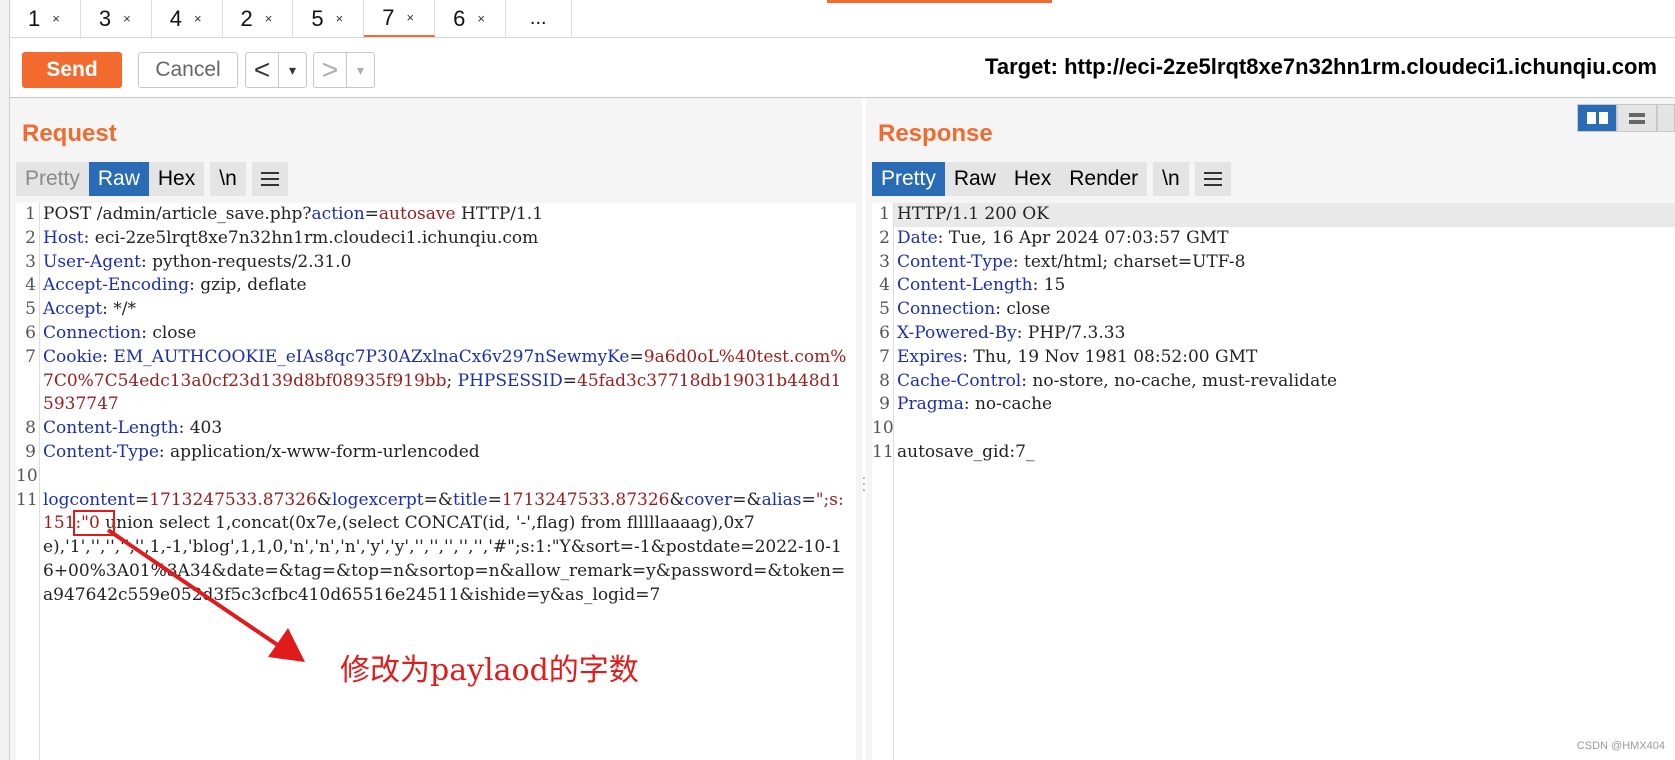 The width and height of the screenshot is (1675, 760). What do you see at coordinates (175, 18) in the screenshot?
I see `tab-label: 4` at bounding box center [175, 18].